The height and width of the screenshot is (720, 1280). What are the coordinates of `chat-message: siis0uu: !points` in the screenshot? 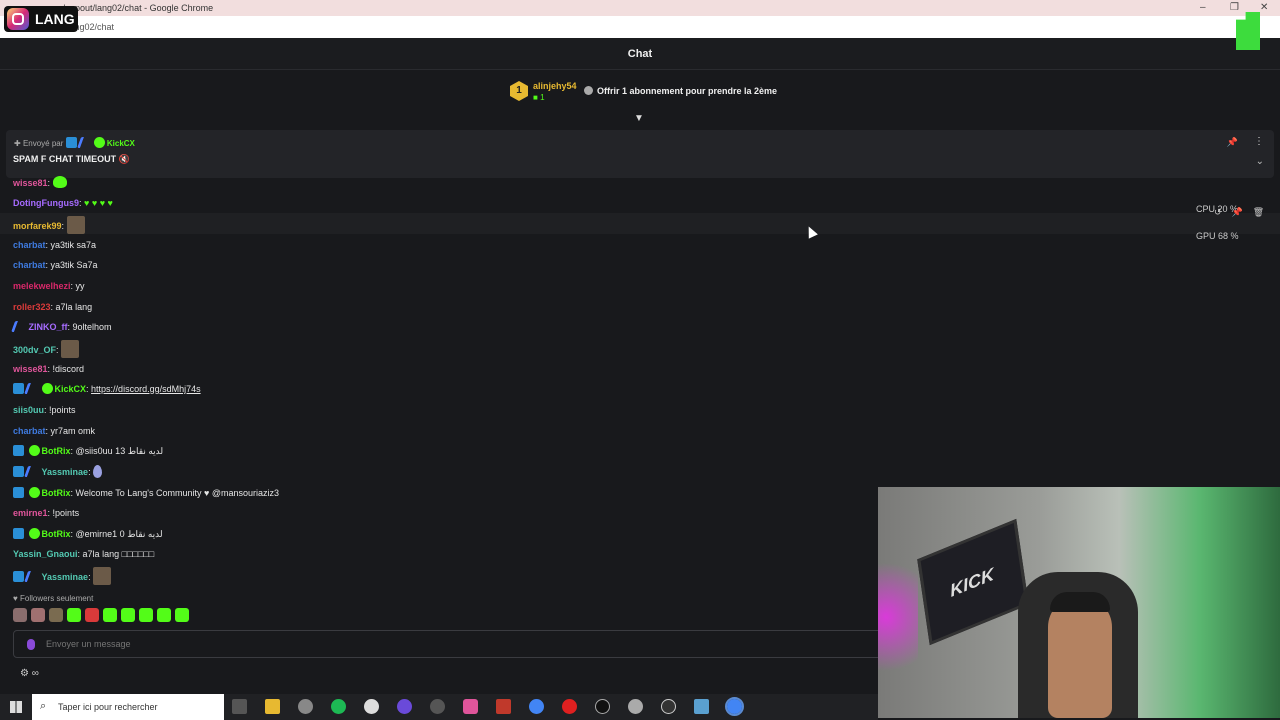 It's located at (44, 410).